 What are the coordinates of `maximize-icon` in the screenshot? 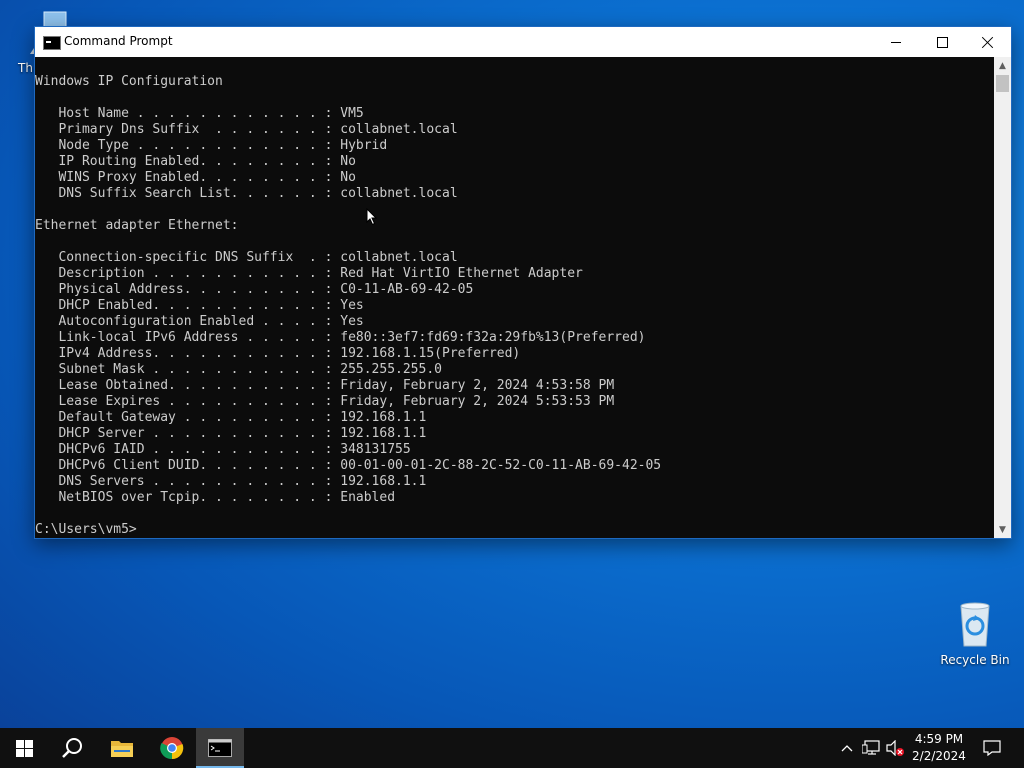 It's located at (942, 42).